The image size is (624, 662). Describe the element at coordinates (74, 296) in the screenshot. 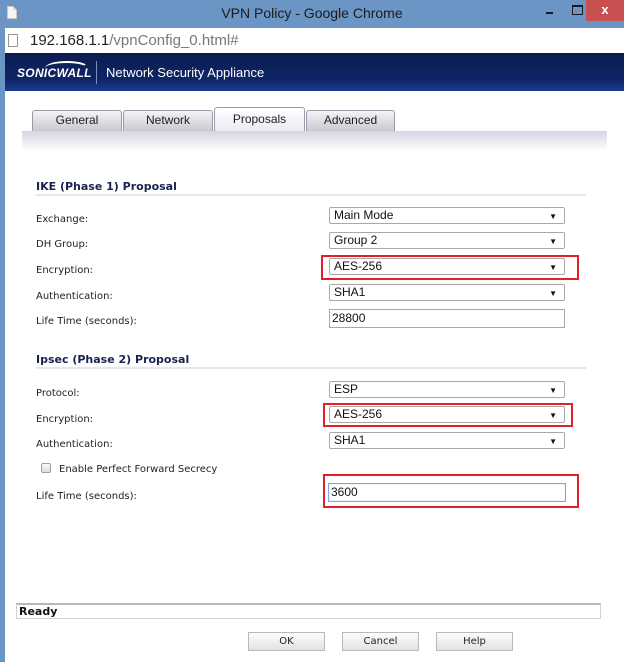

I see `ike-authentication-label: Authentication:` at that location.